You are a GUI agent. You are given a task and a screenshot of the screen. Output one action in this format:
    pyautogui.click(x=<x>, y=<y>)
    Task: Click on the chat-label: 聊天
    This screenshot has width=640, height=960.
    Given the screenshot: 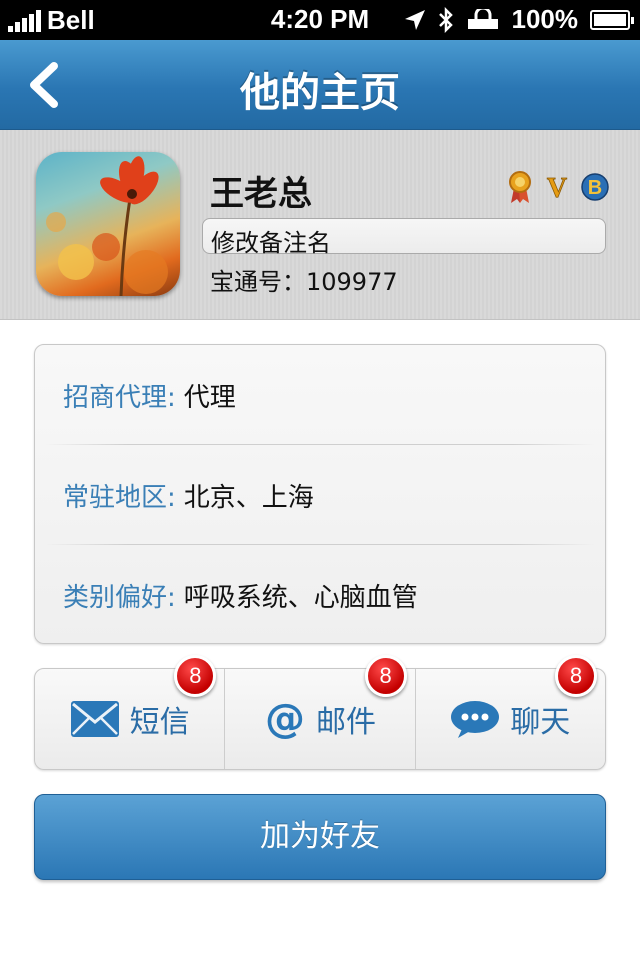 What is the action you would take?
    pyautogui.click(x=540, y=722)
    